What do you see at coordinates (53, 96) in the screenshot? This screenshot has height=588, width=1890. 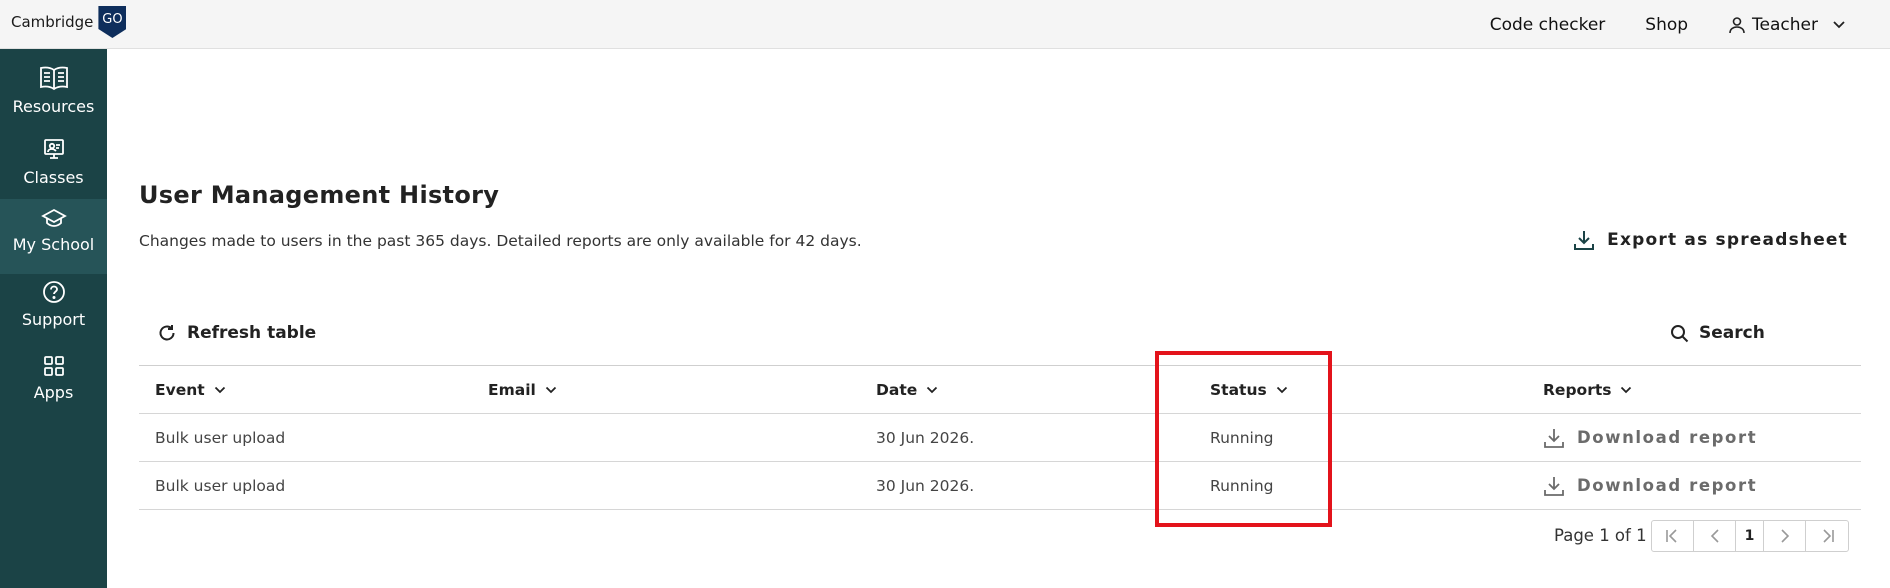 I see `sidebar-item-resources: Resources` at bounding box center [53, 96].